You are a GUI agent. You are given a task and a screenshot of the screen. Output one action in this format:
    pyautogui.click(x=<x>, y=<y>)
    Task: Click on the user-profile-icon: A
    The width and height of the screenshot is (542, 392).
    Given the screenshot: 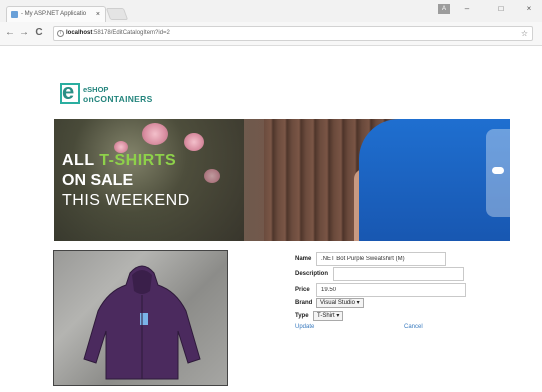 What is the action you would take?
    pyautogui.click(x=444, y=9)
    